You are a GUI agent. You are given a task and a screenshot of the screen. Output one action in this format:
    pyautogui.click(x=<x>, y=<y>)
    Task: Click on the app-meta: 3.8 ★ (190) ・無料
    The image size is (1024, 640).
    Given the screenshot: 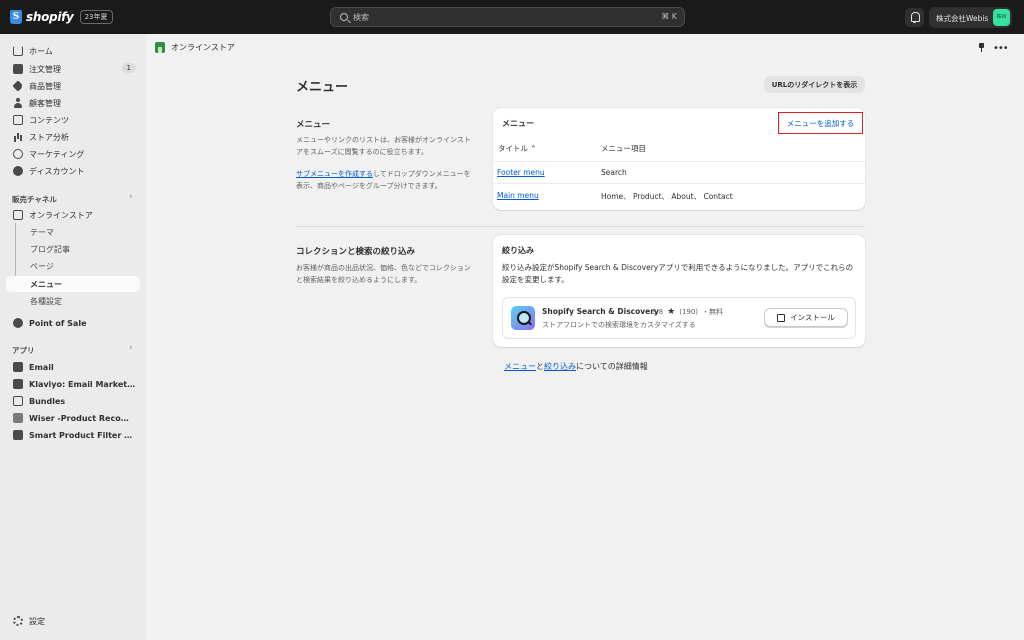 What is the action you would take?
    pyautogui.click(x=687, y=312)
    